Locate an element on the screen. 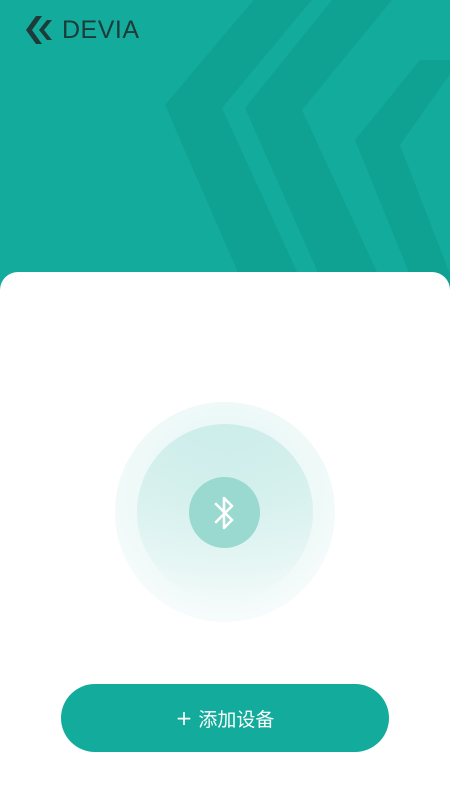 This screenshot has width=450, height=800. plus-icon: + is located at coordinates (184, 718).